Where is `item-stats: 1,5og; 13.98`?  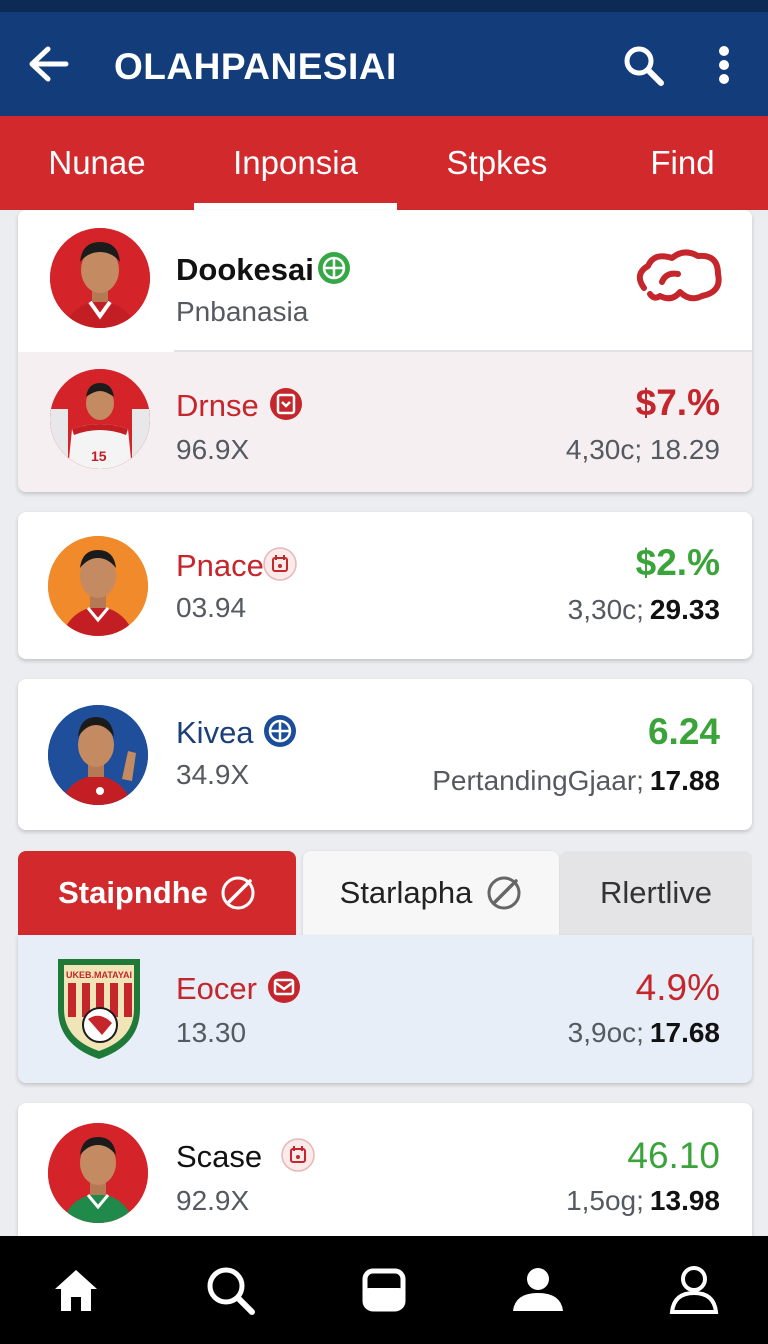 item-stats: 1,5og; 13.98 is located at coordinates (643, 1201).